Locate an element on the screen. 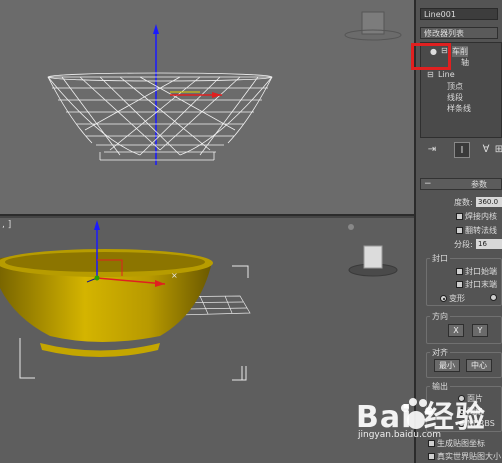 The height and width of the screenshot is (463, 502). viewcube-icon is located at coordinates (373, 23).